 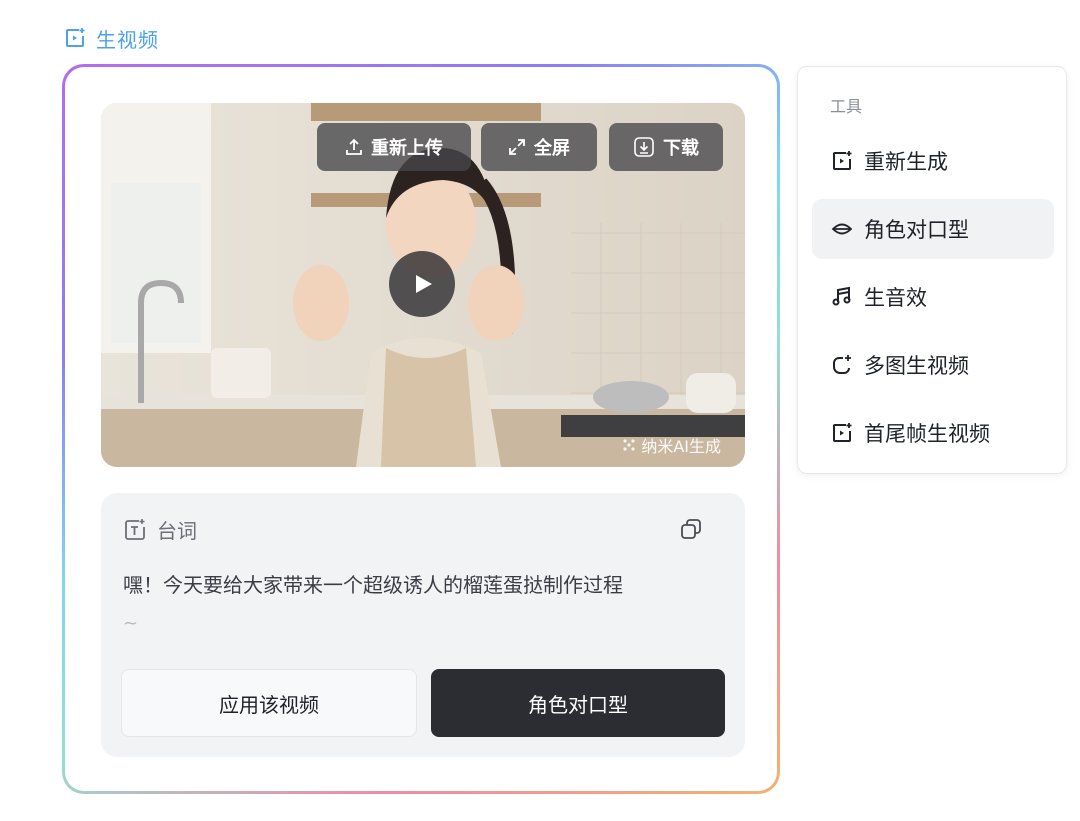 I want to click on tool-multi-image-video: 多图生视频, so click(x=933, y=365).